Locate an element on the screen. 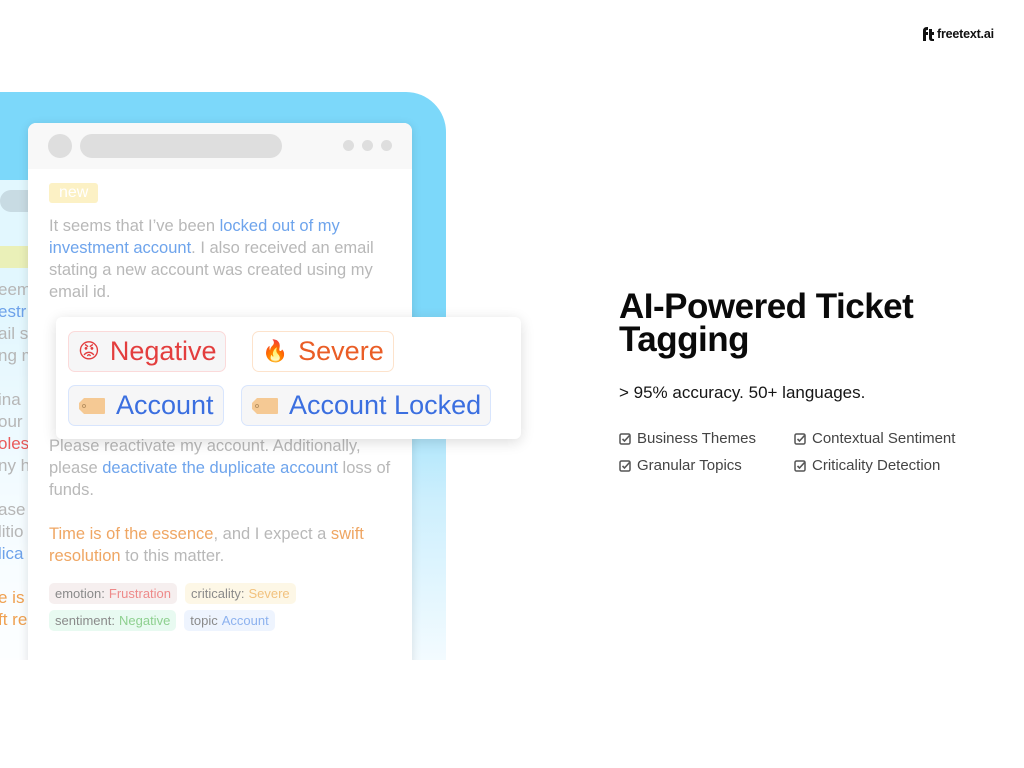  chip-key: sentiment: is located at coordinates (85, 620).